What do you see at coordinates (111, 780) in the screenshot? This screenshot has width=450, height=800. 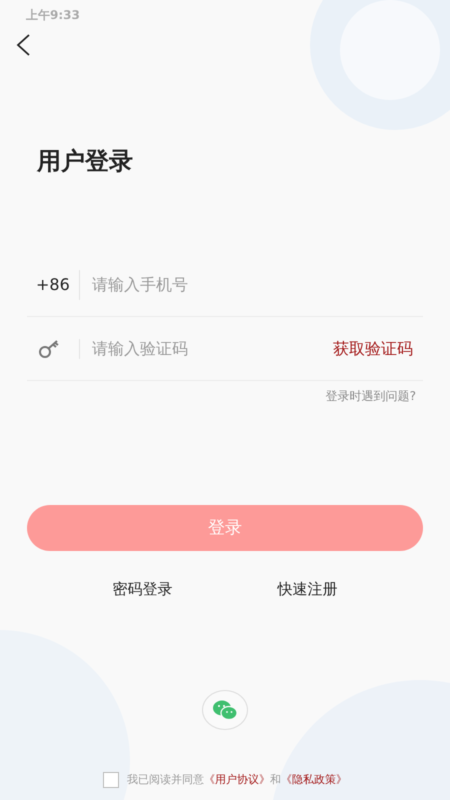 I see `agree-checkbox` at bounding box center [111, 780].